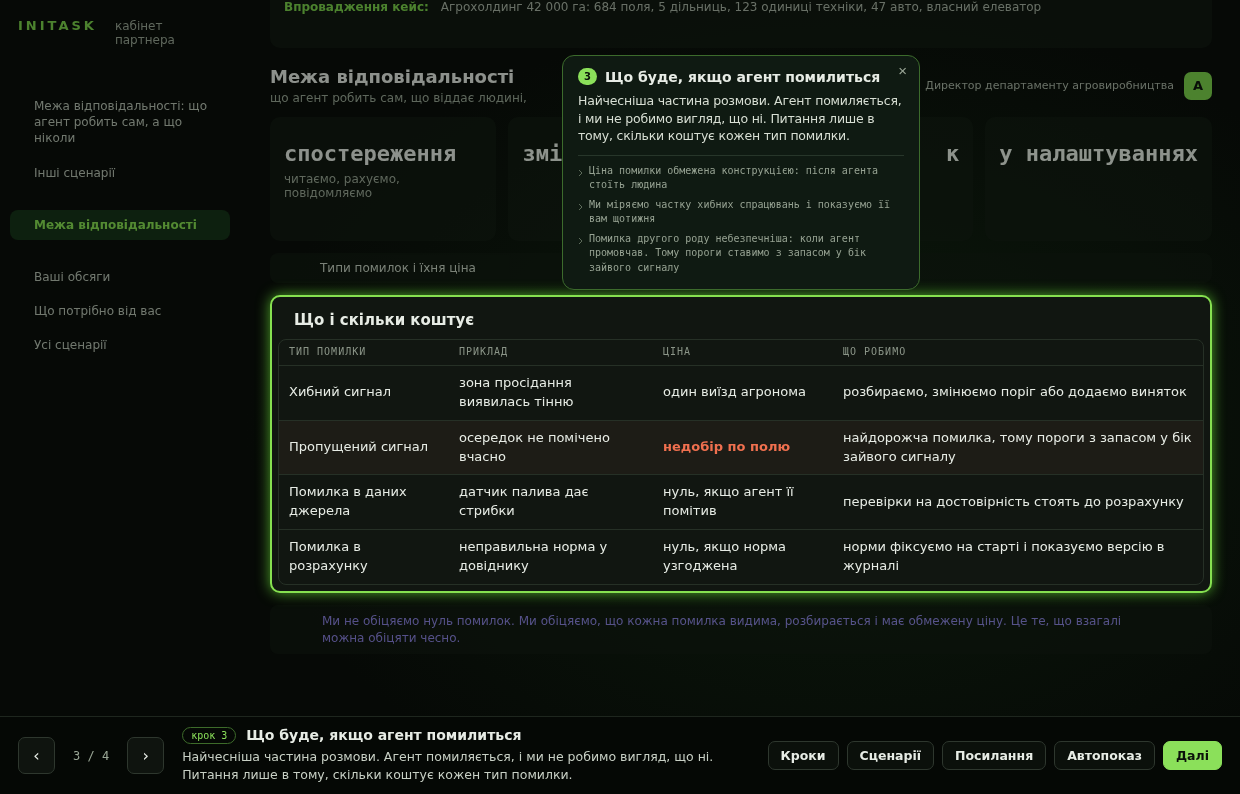 This screenshot has width=1240, height=794. What do you see at coordinates (734, 392) in the screenshot?
I see `table-cell-text: один виїзд агронома` at bounding box center [734, 392].